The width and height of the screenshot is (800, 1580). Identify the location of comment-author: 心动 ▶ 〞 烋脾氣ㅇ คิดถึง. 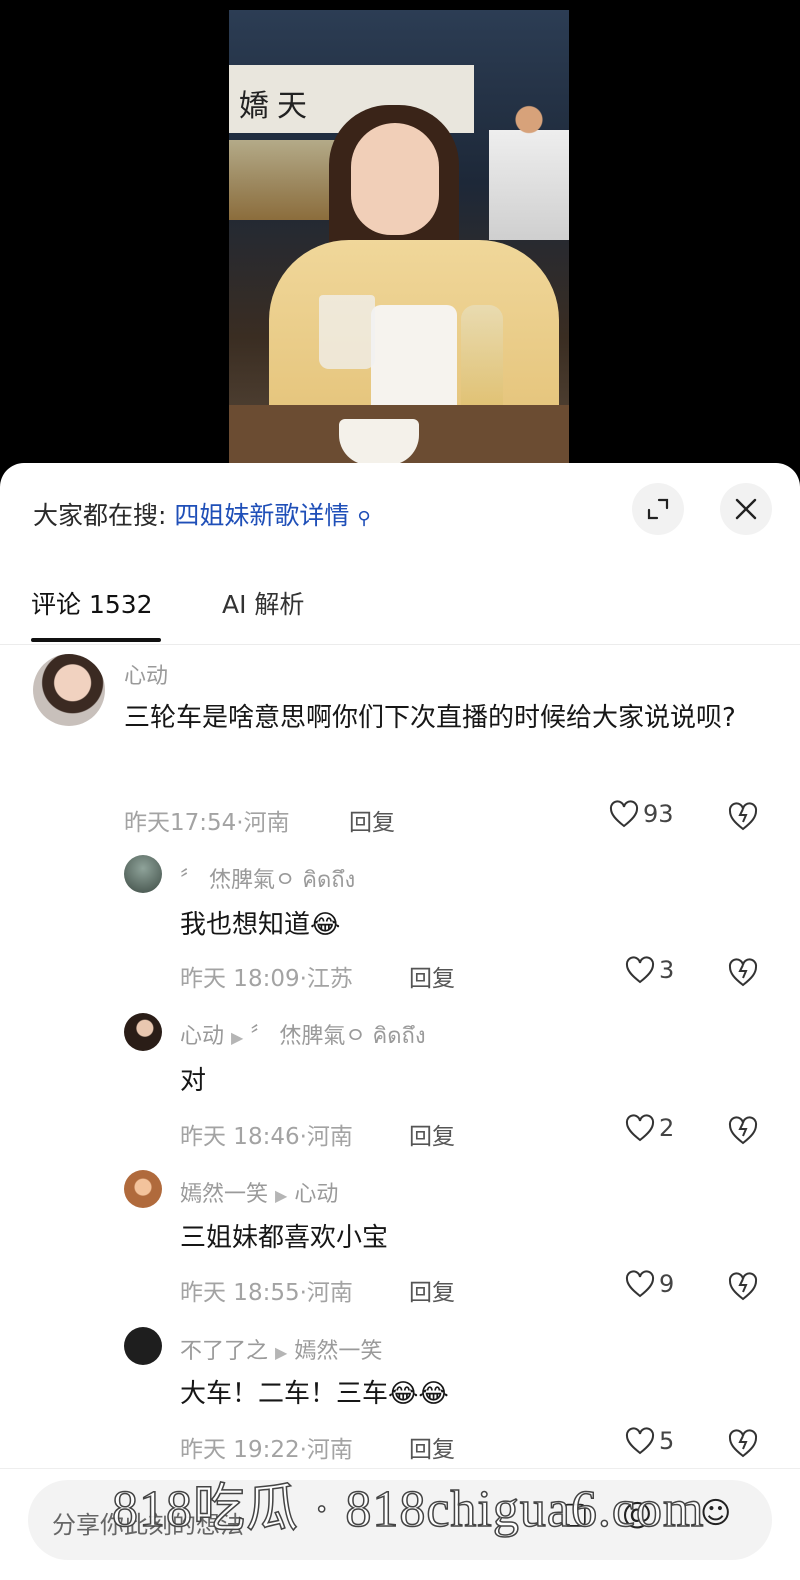
(303, 1035).